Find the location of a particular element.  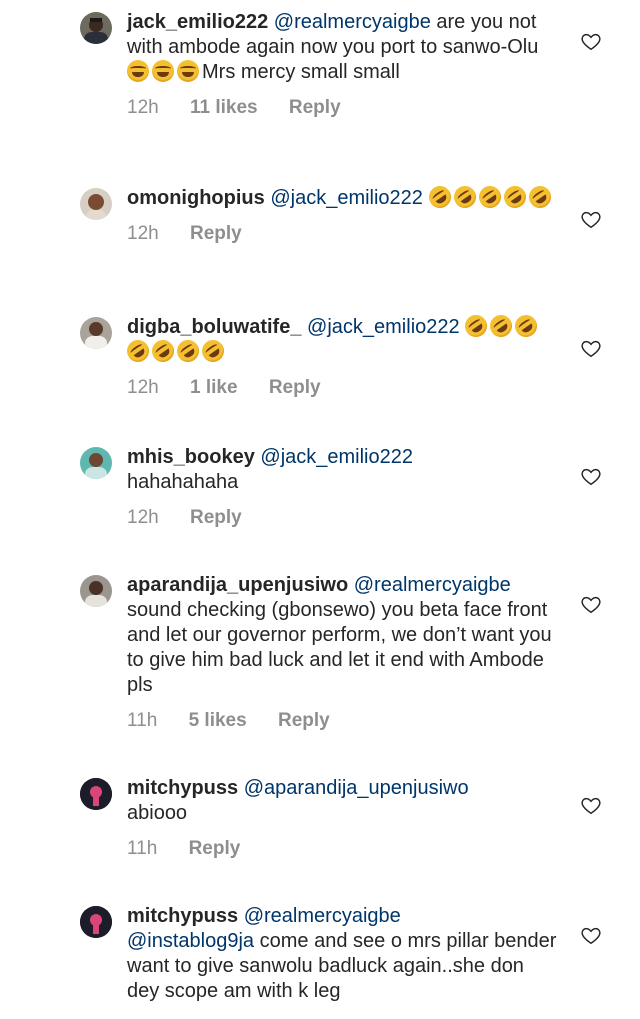

likes-count: 11 likes is located at coordinates (224, 107).